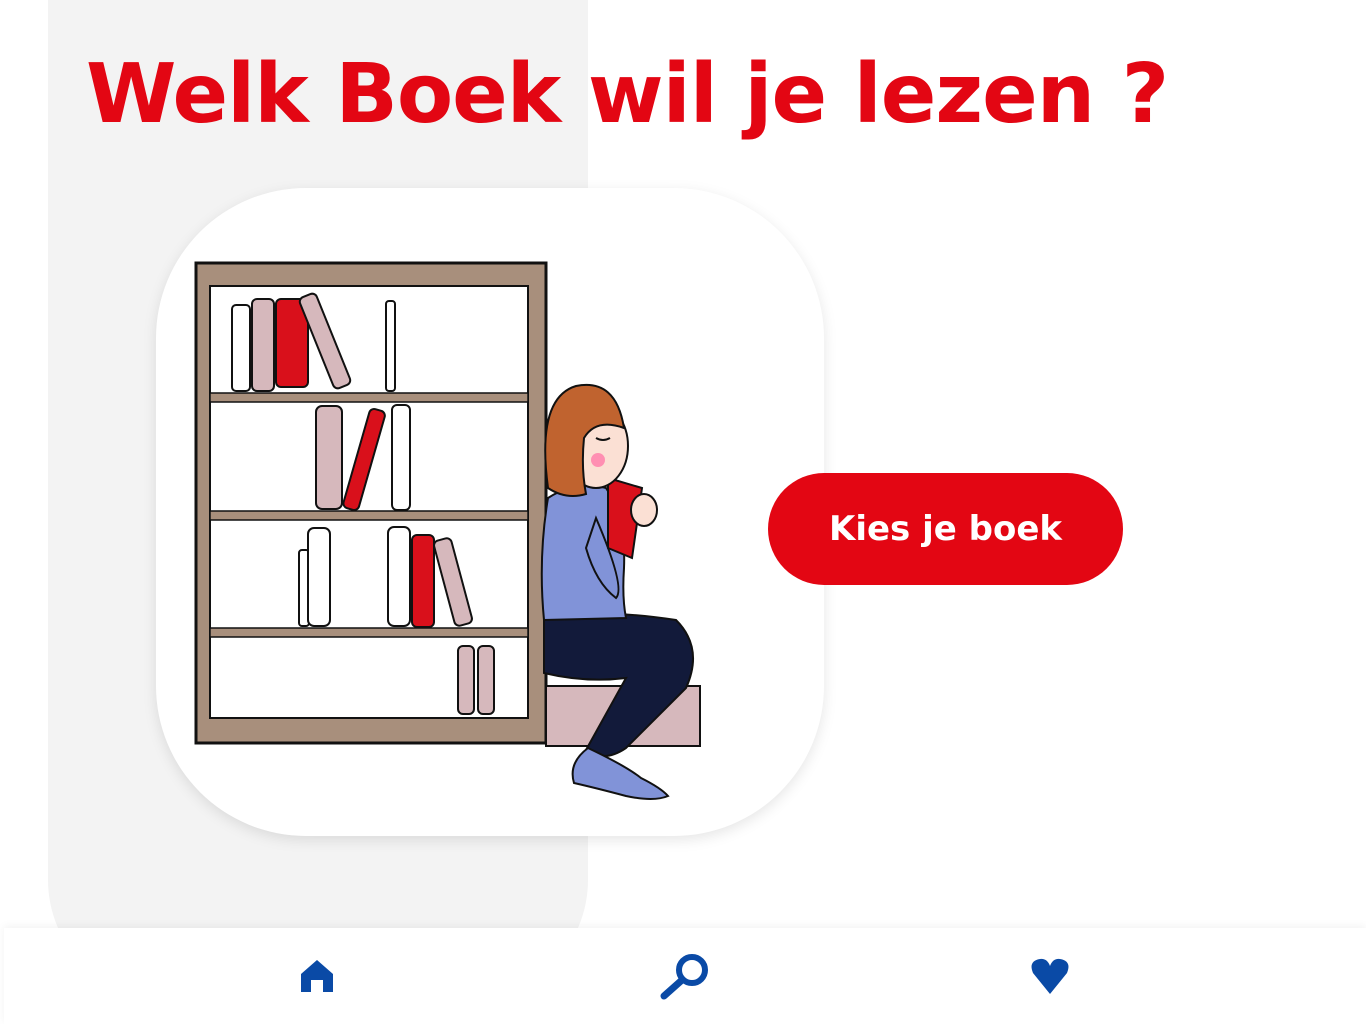 The image size is (1366, 1024). I want to click on search-icon, so click(684, 977).